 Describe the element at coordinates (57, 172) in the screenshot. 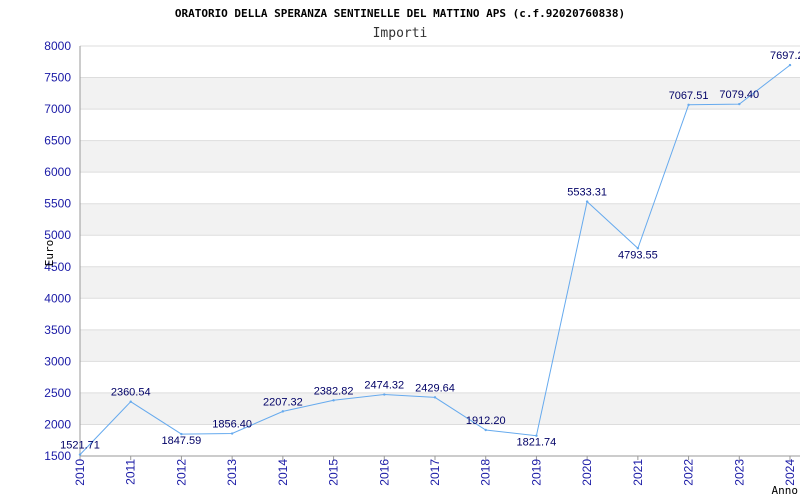

I see `y-tick-label: 6000` at that location.